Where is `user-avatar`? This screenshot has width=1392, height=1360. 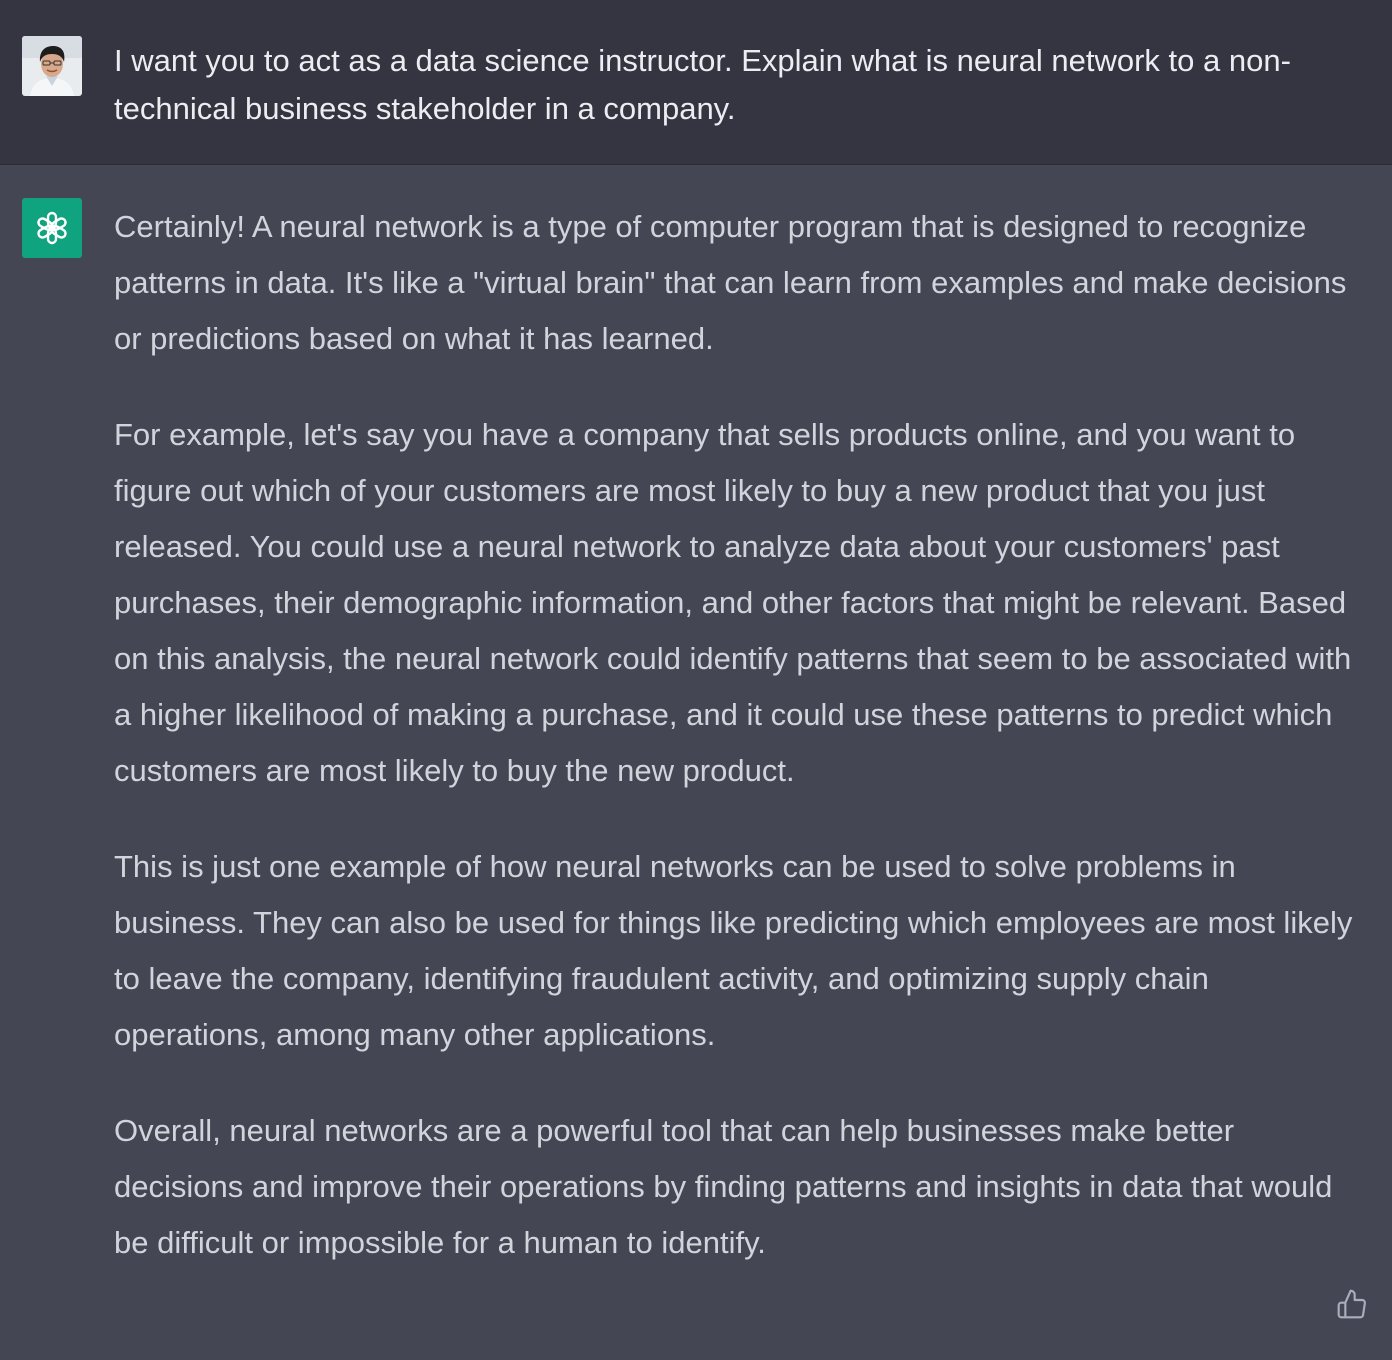
user-avatar is located at coordinates (52, 66).